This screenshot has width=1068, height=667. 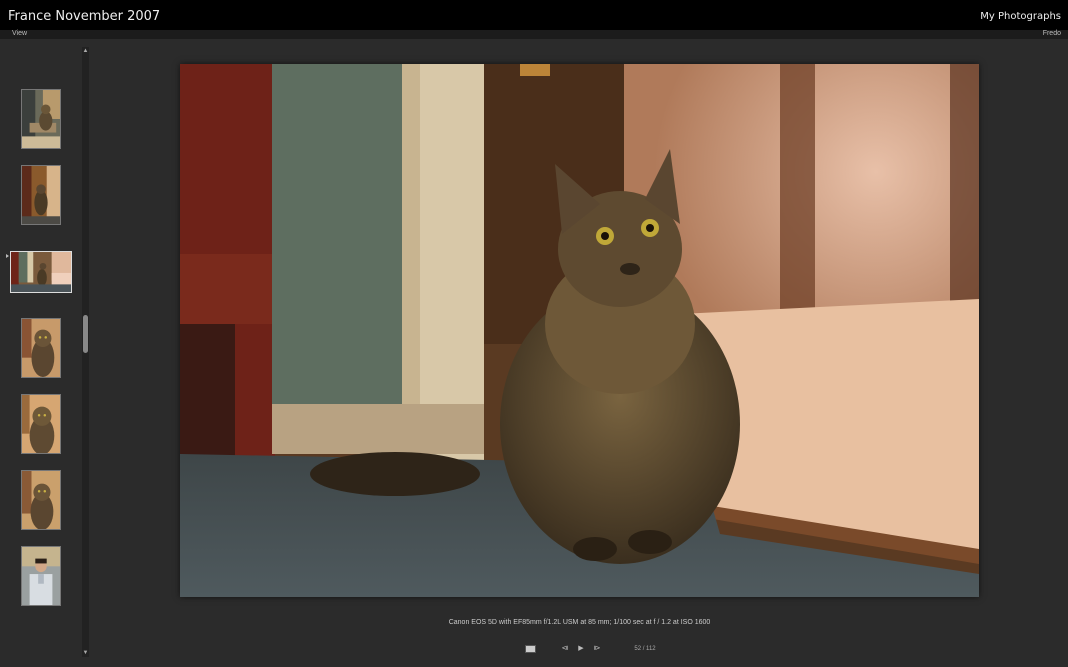 What do you see at coordinates (565, 649) in the screenshot?
I see `previous-icon: ⧏` at bounding box center [565, 649].